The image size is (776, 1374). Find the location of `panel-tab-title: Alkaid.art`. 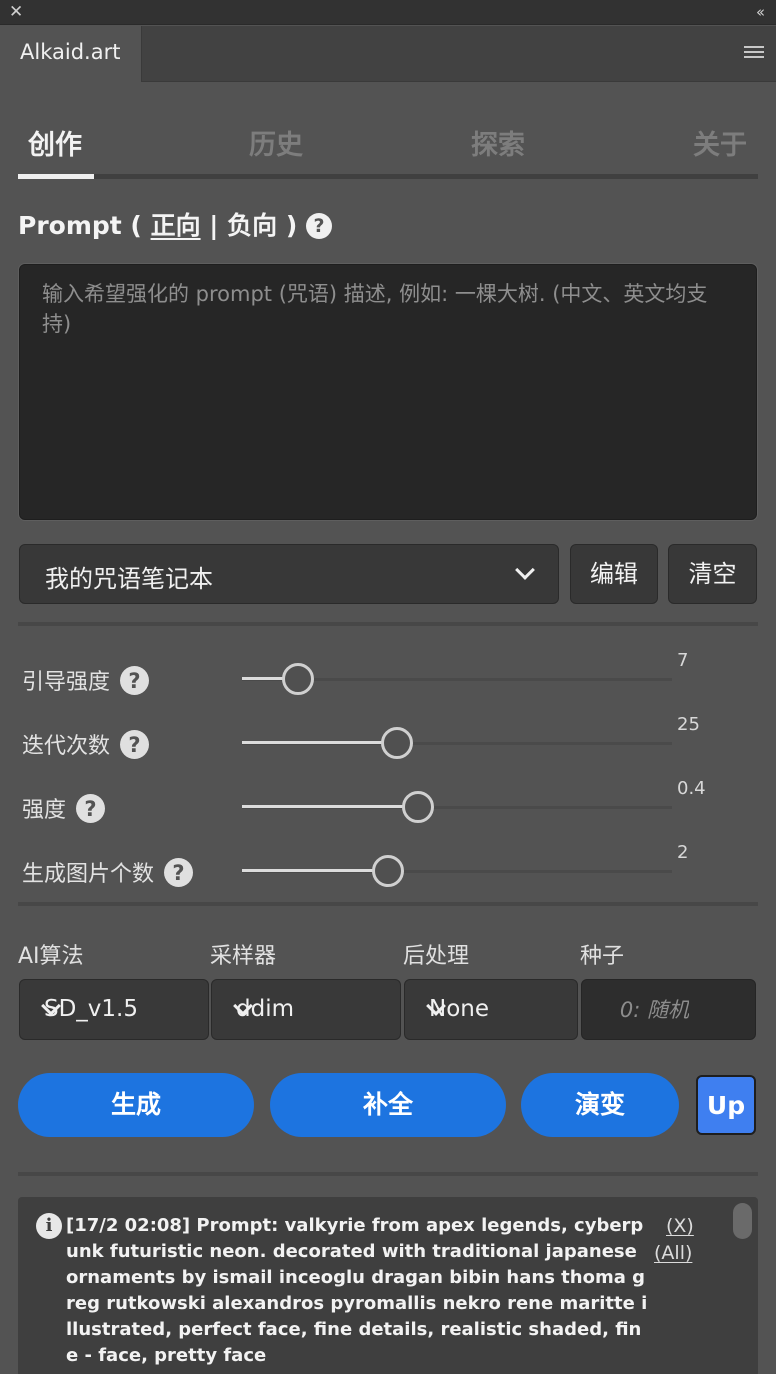

panel-tab-title: Alkaid.art is located at coordinates (70, 52).